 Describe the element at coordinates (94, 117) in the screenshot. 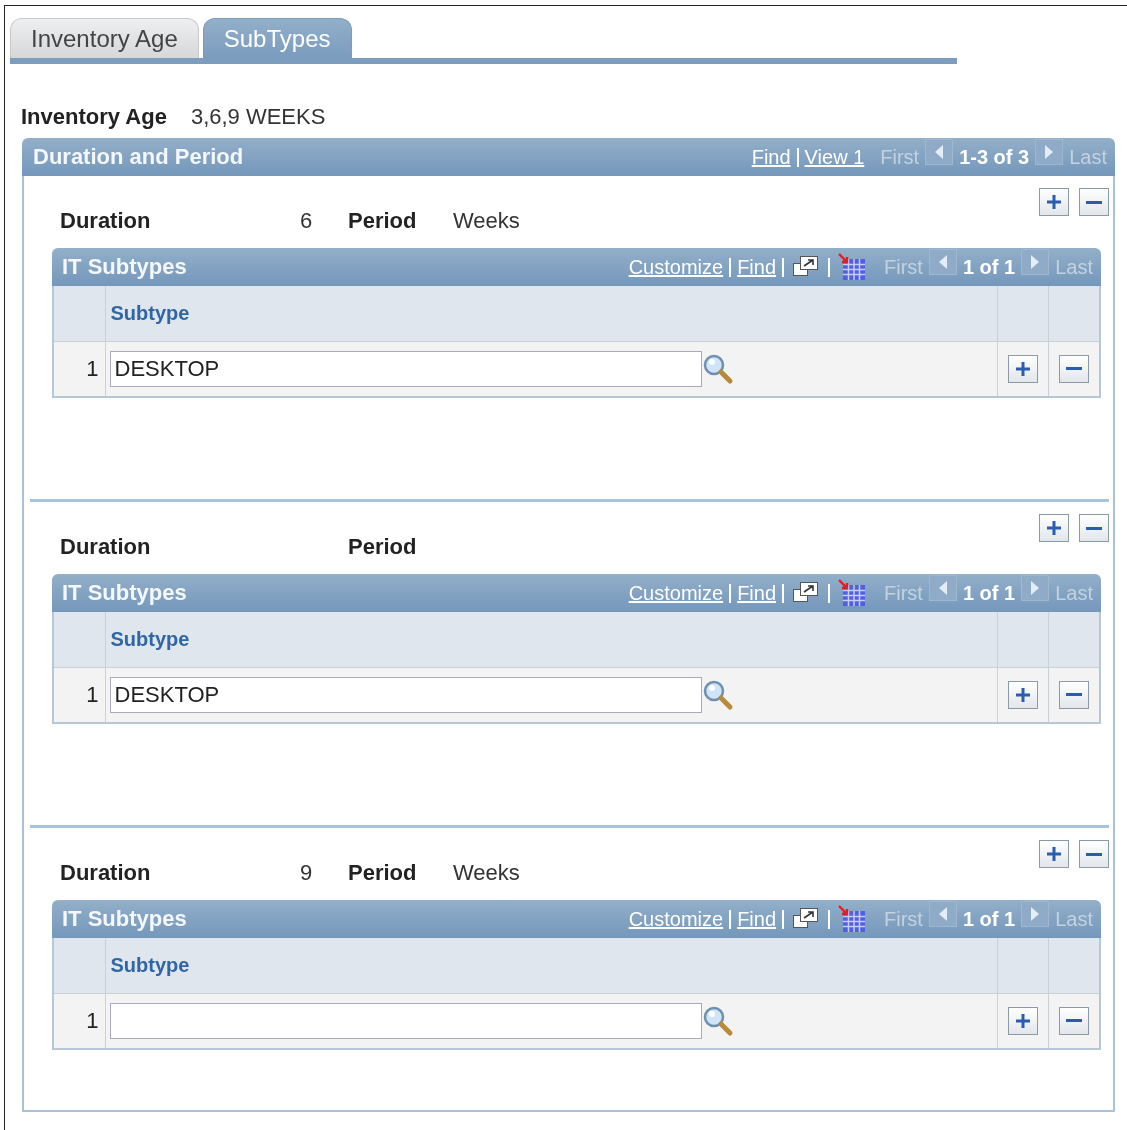

I see `field-label: Inventory Age` at that location.